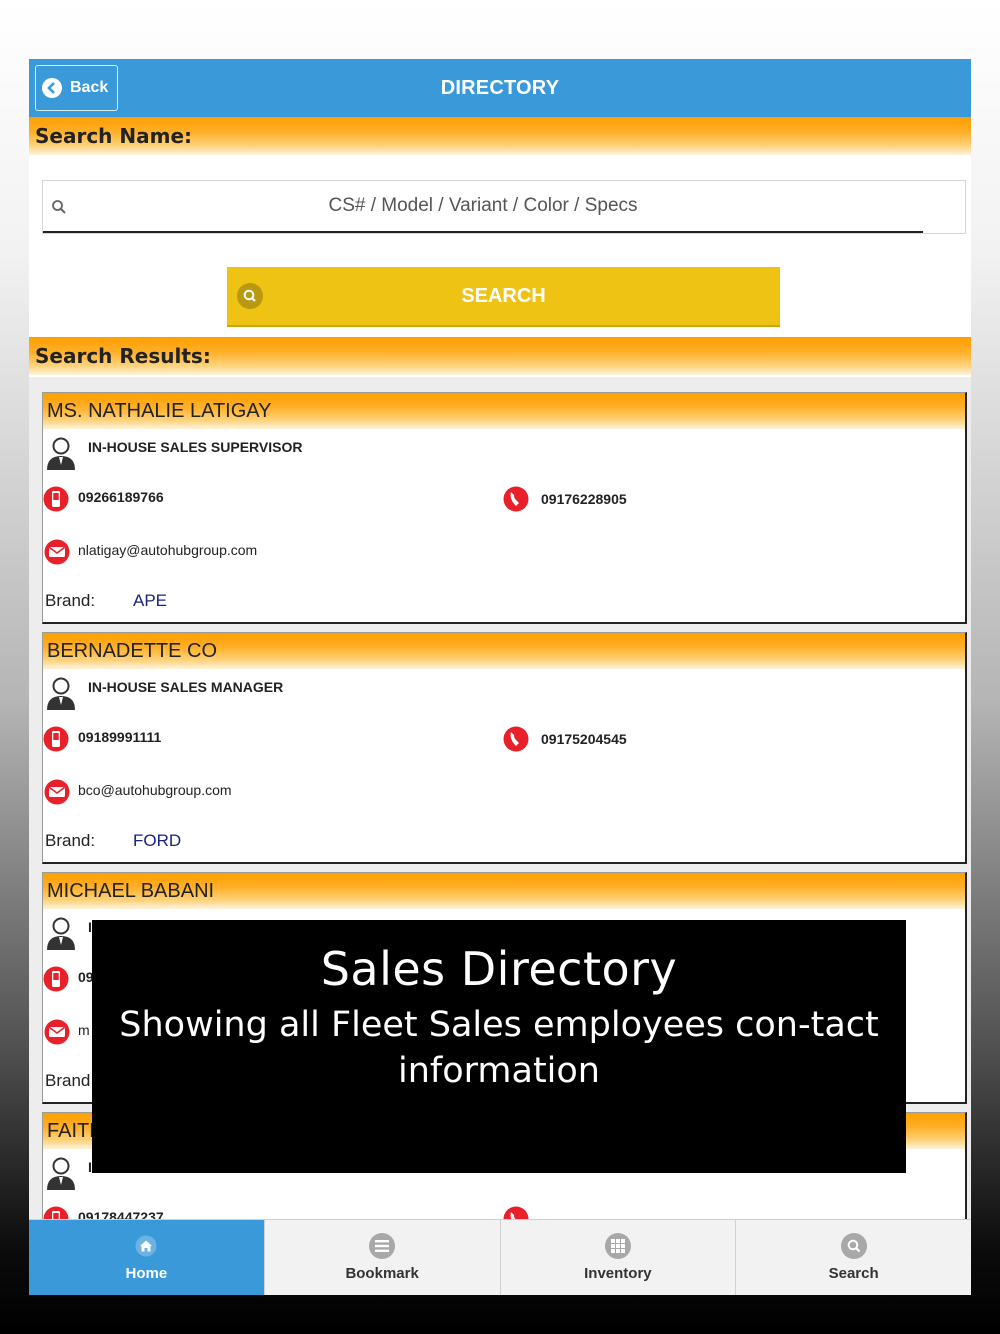 The image size is (1000, 1334). What do you see at coordinates (584, 499) in the screenshot?
I see `contact-phone: 09176228905` at bounding box center [584, 499].